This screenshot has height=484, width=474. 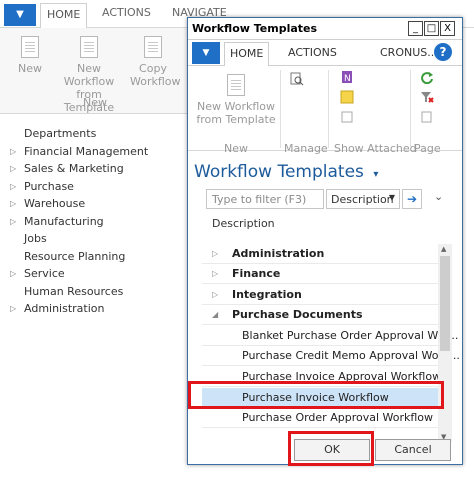 I want to click on new-document-icon, so click(x=30, y=47).